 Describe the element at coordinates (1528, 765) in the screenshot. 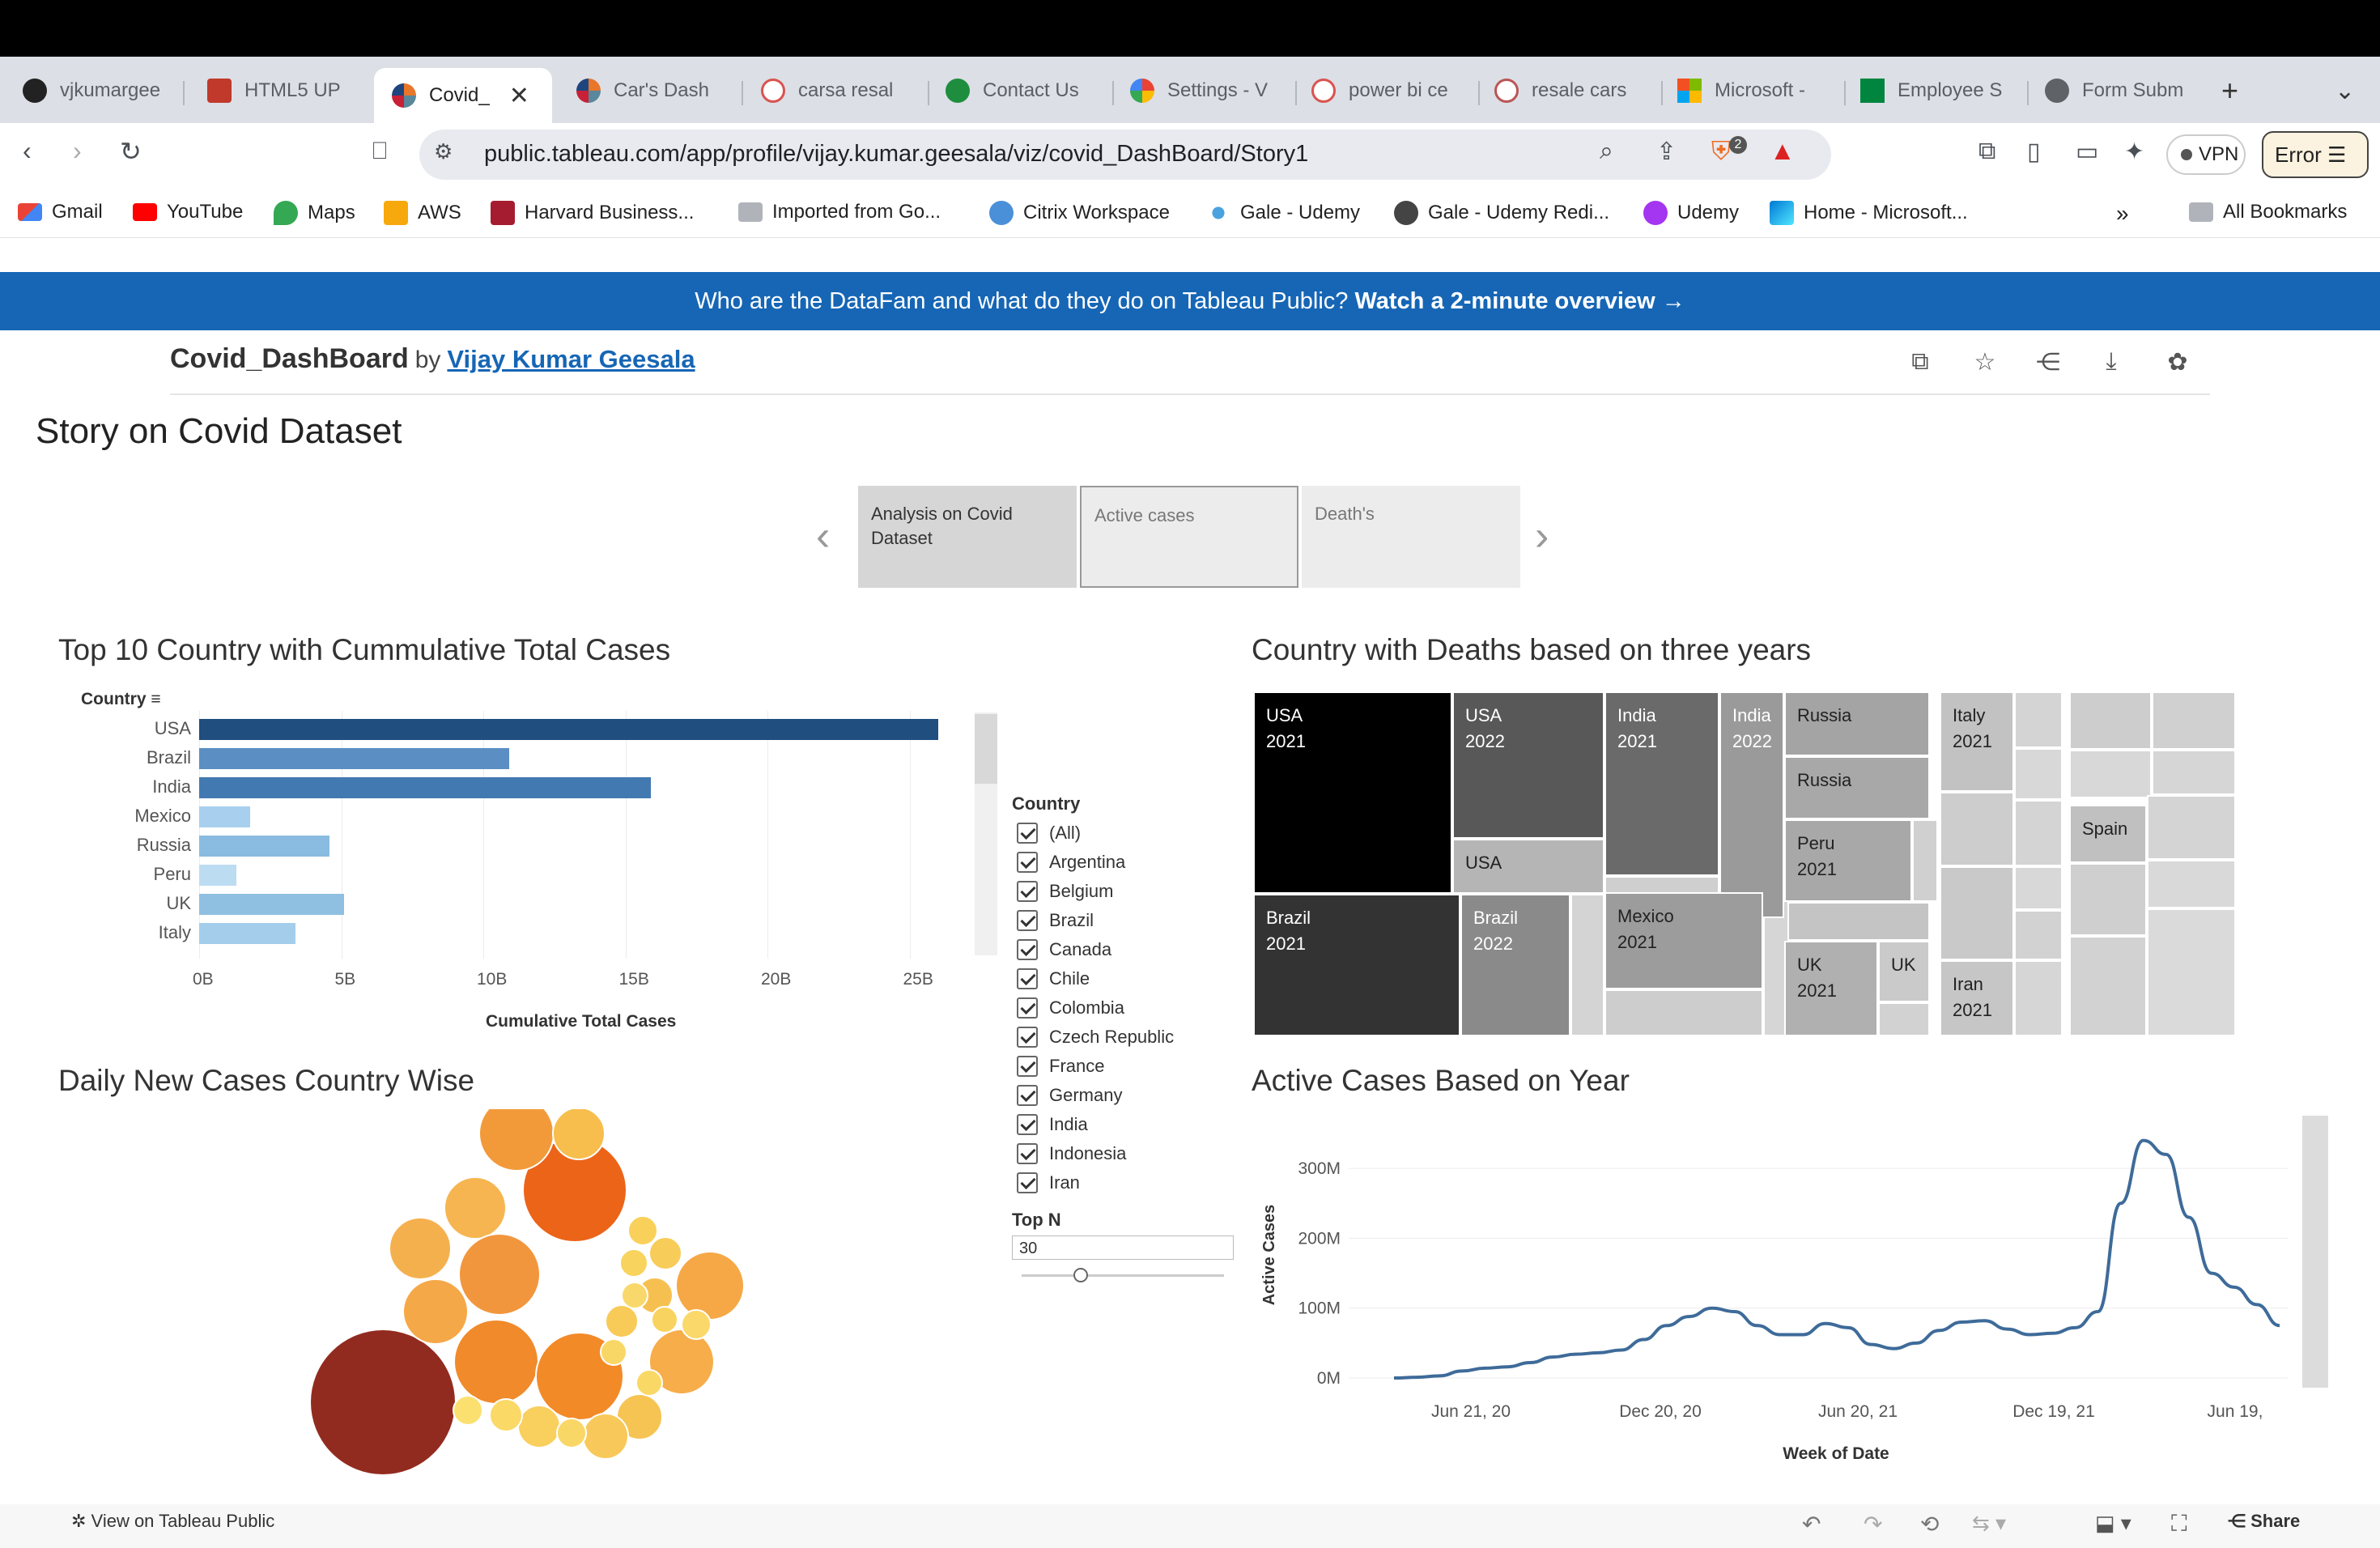

I see `treemap-cell-labeled: USA 2022` at that location.